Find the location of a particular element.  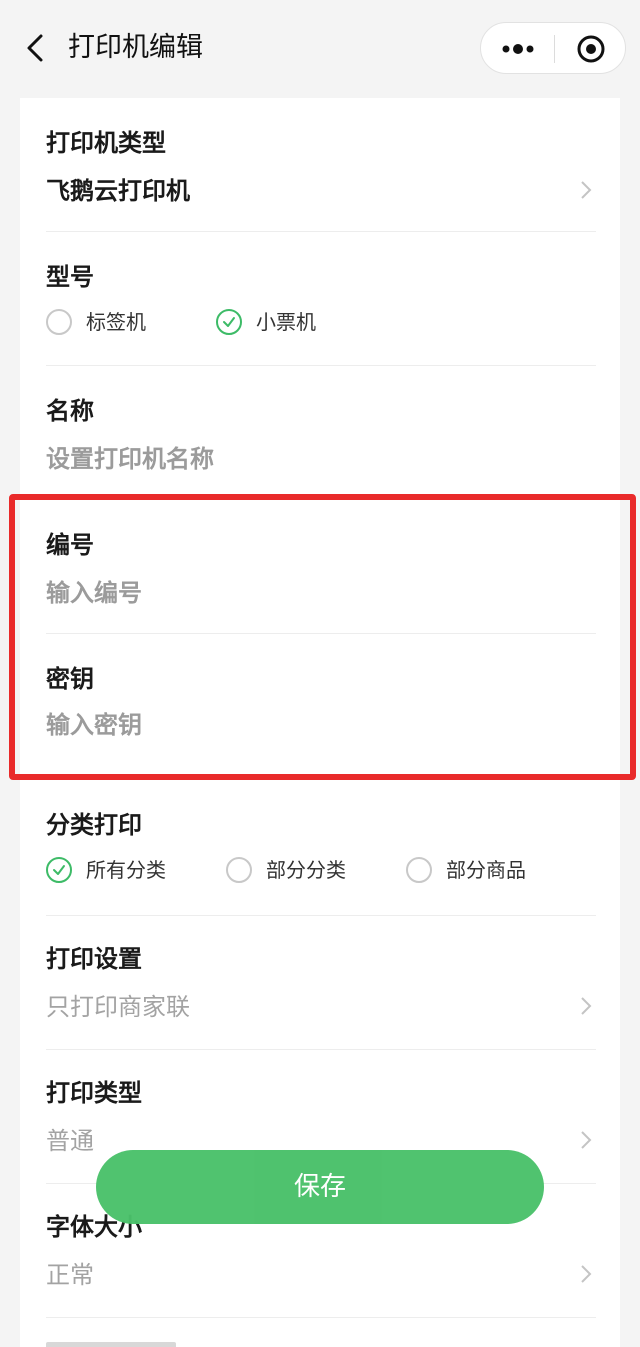

print-settings-row: 打印设置 只打印商家联 is located at coordinates (321, 983).